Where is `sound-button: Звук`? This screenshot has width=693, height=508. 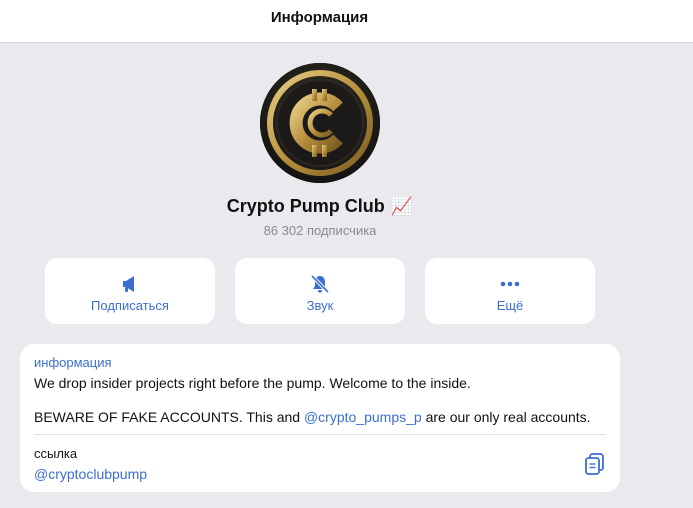
sound-button: Звук is located at coordinates (320, 291).